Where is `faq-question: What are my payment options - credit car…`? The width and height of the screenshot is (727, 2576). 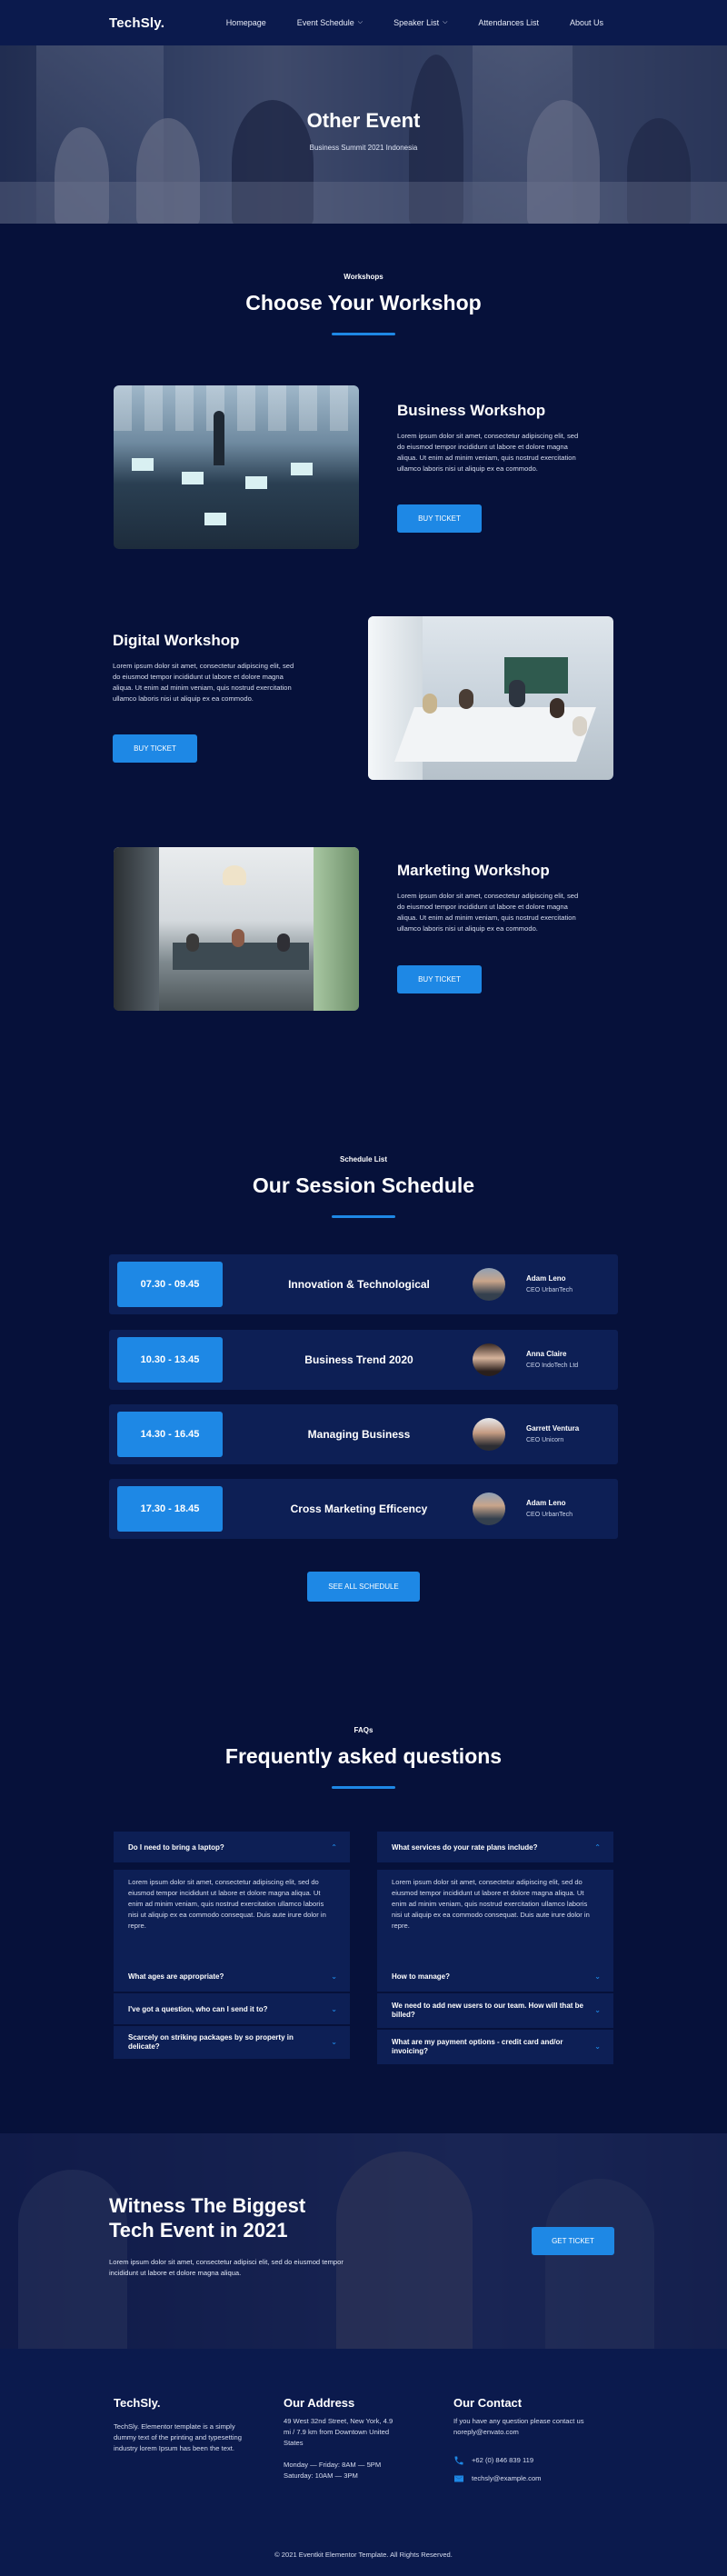
faq-question: What are my payment options - credit car… is located at coordinates (495, 2047).